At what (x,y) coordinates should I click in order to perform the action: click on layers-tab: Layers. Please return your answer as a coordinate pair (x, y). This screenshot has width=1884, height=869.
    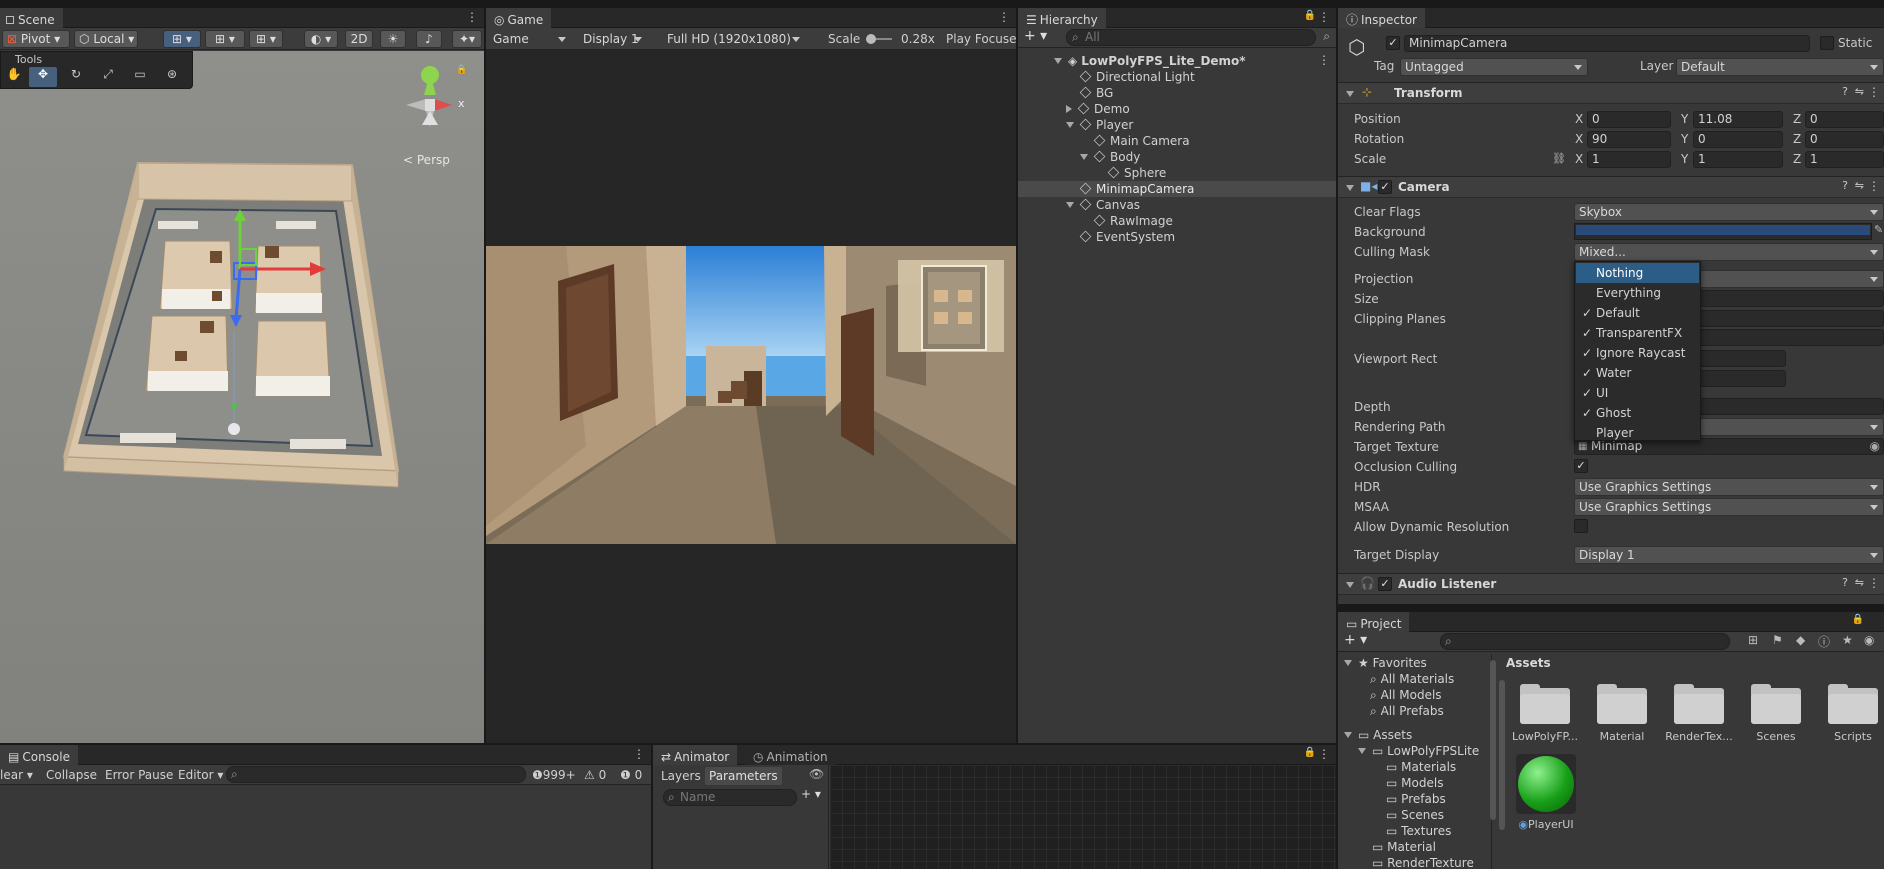
    Looking at the image, I should click on (681, 776).